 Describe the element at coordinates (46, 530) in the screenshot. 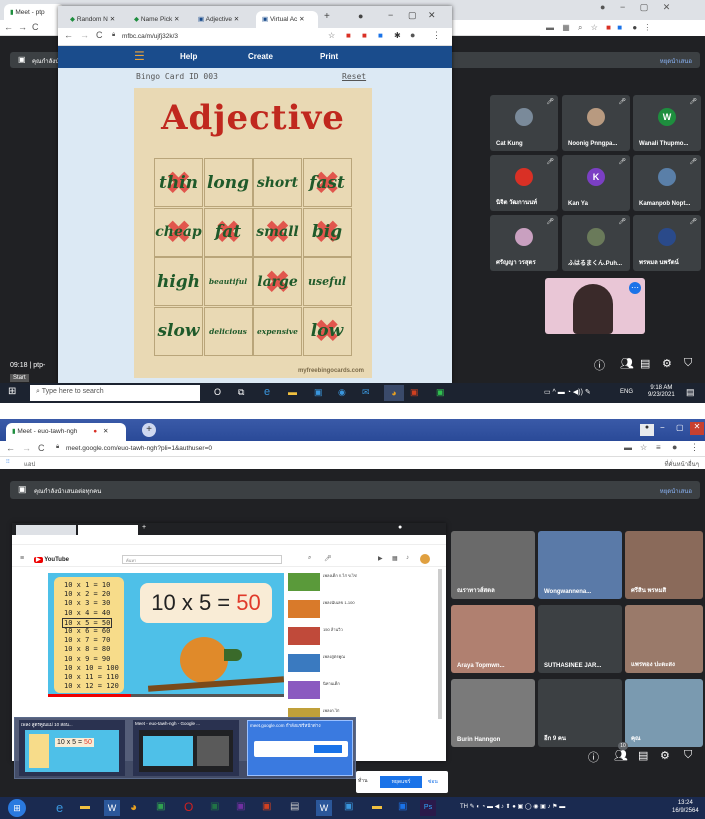

I see `yt-tab` at that location.